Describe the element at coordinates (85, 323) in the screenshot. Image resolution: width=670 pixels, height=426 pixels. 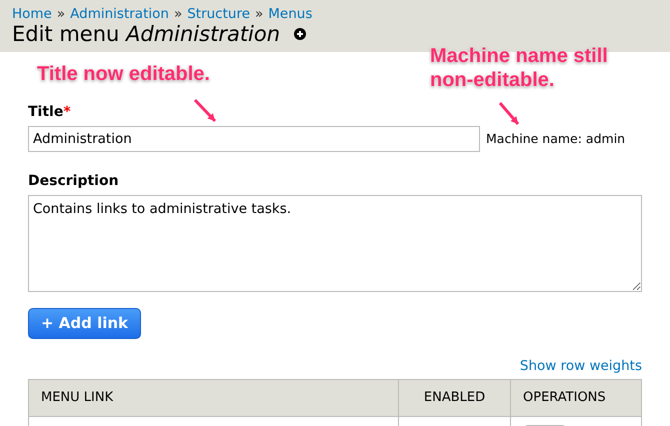
I see `add-link-button: + Add link` at that location.